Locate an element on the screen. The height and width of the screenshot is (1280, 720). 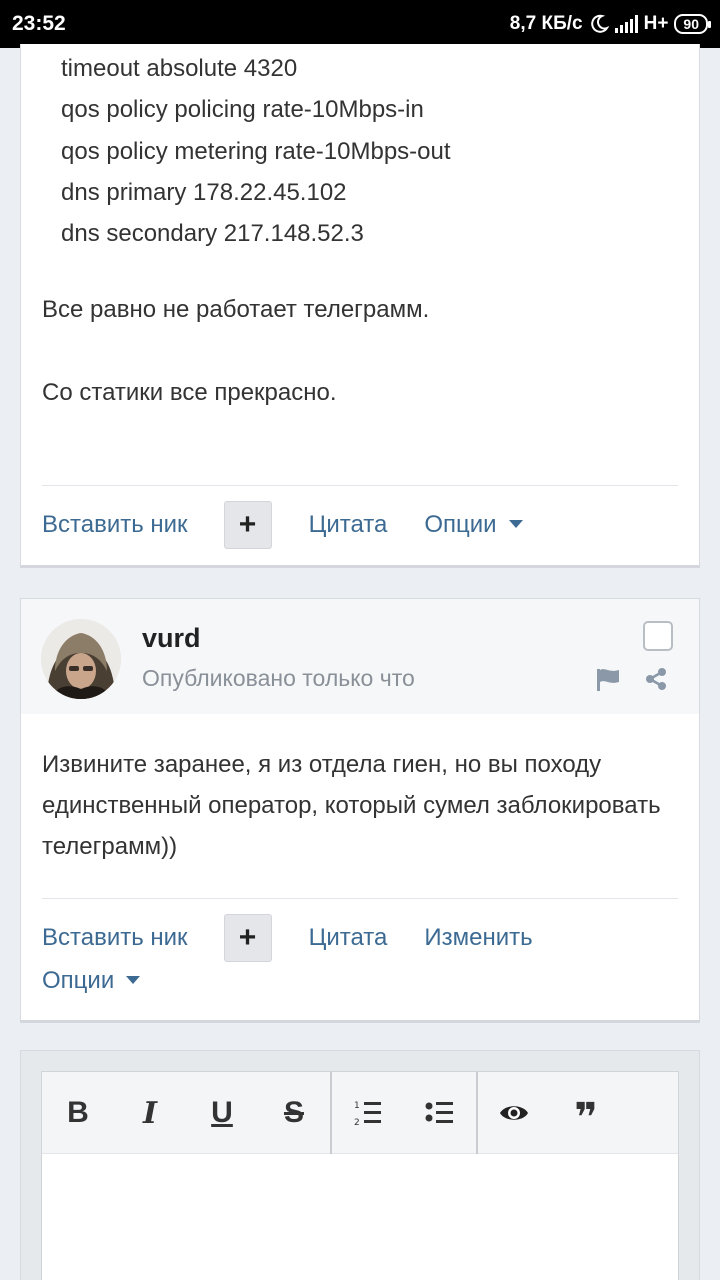
italic-button: I is located at coordinates (150, 1113).